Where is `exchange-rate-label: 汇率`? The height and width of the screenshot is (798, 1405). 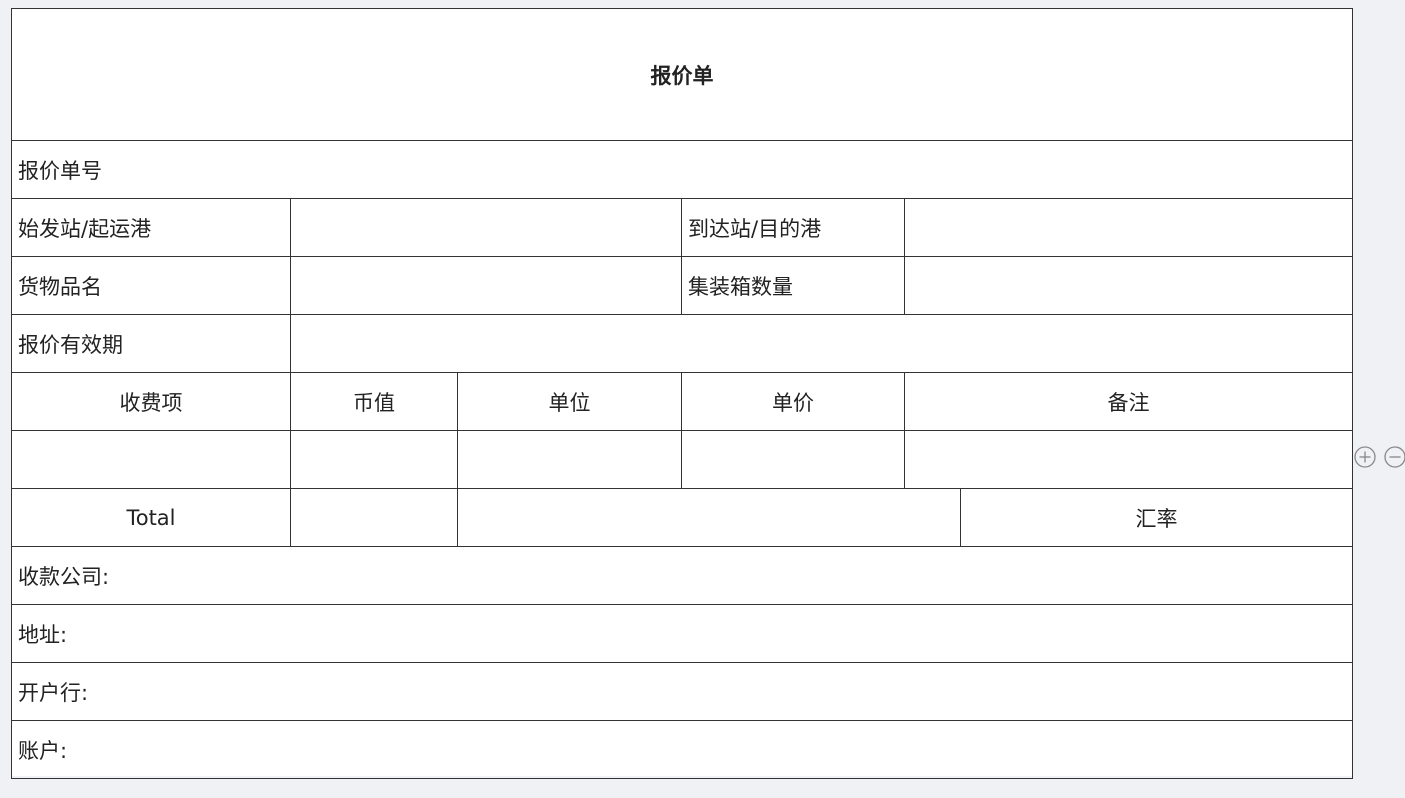 exchange-rate-label: 汇率 is located at coordinates (1156, 517).